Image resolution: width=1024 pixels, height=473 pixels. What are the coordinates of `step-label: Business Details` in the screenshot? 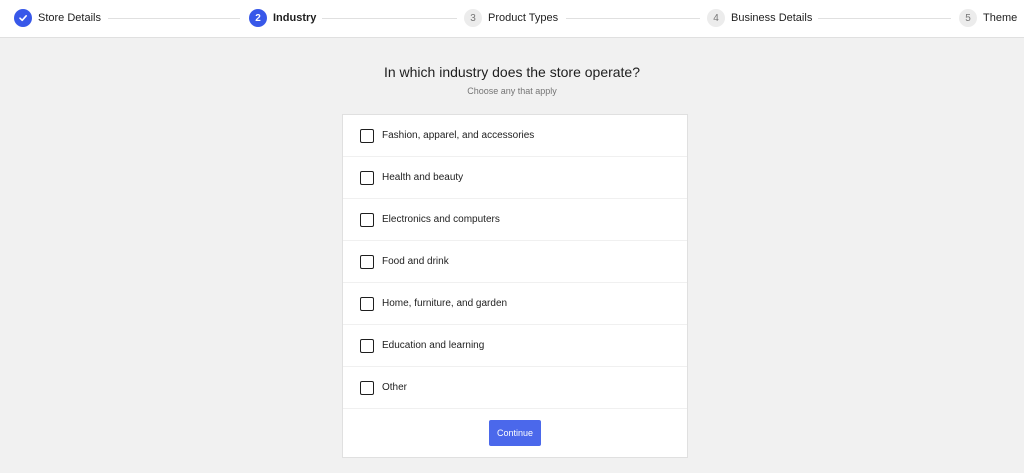 It's located at (772, 18).